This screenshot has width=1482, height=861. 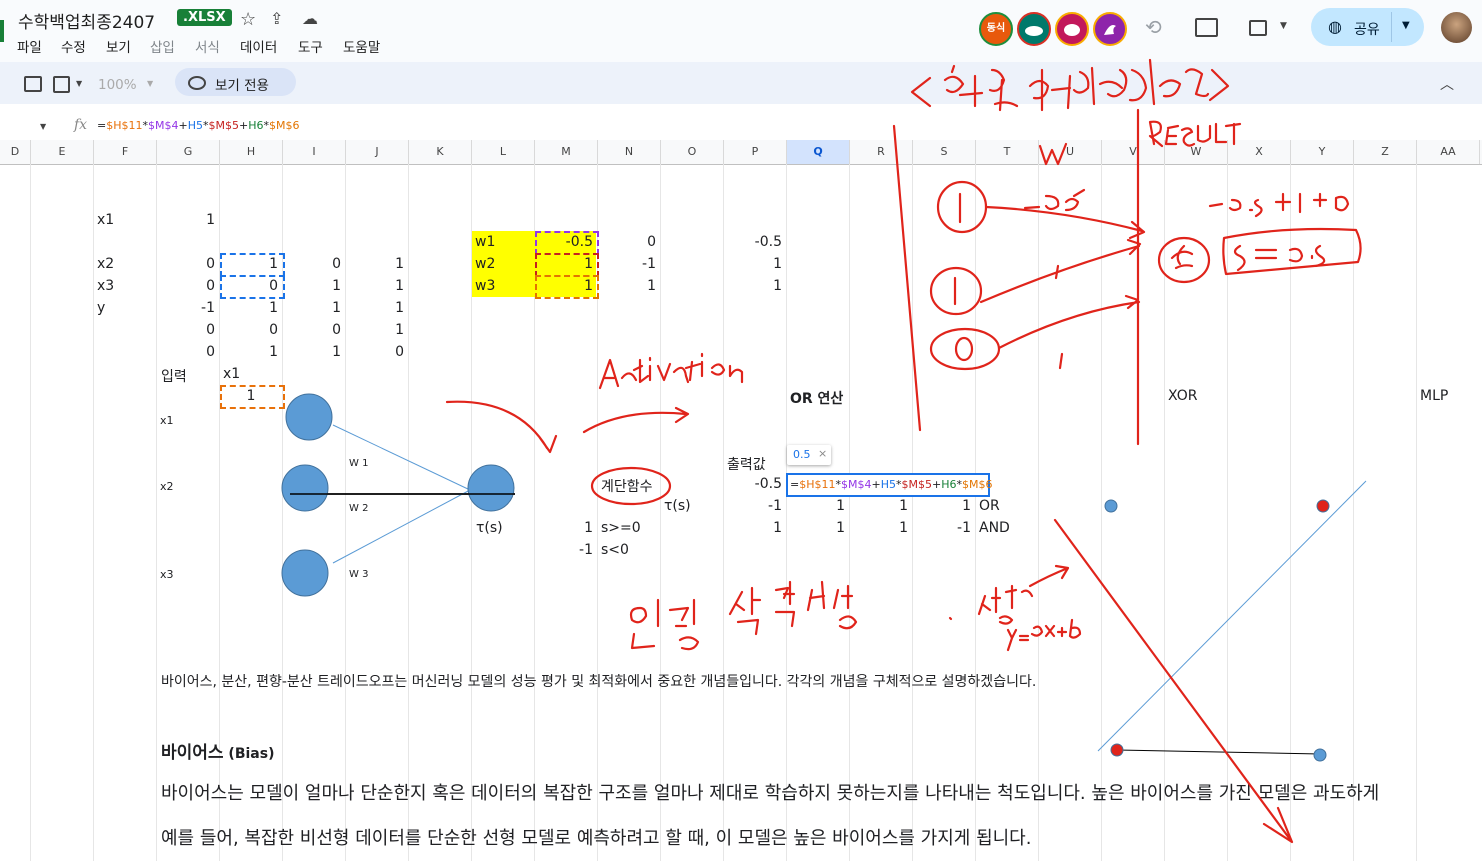 I want to click on col-header-e: E, so click(x=62, y=152).